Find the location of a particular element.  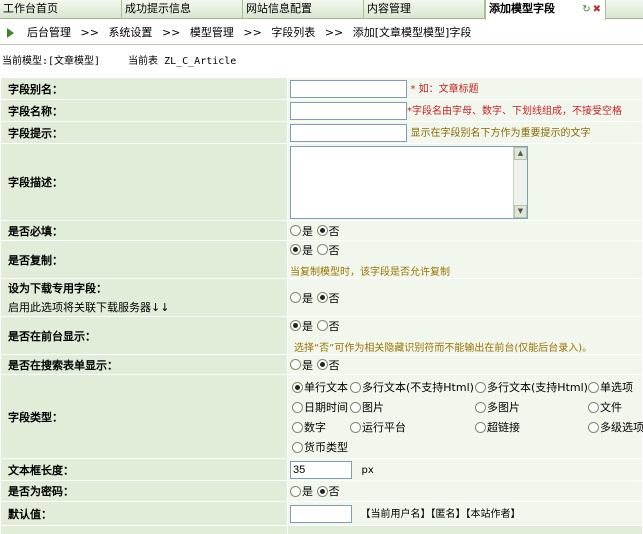

required-no-label: 否 is located at coordinates (334, 231).